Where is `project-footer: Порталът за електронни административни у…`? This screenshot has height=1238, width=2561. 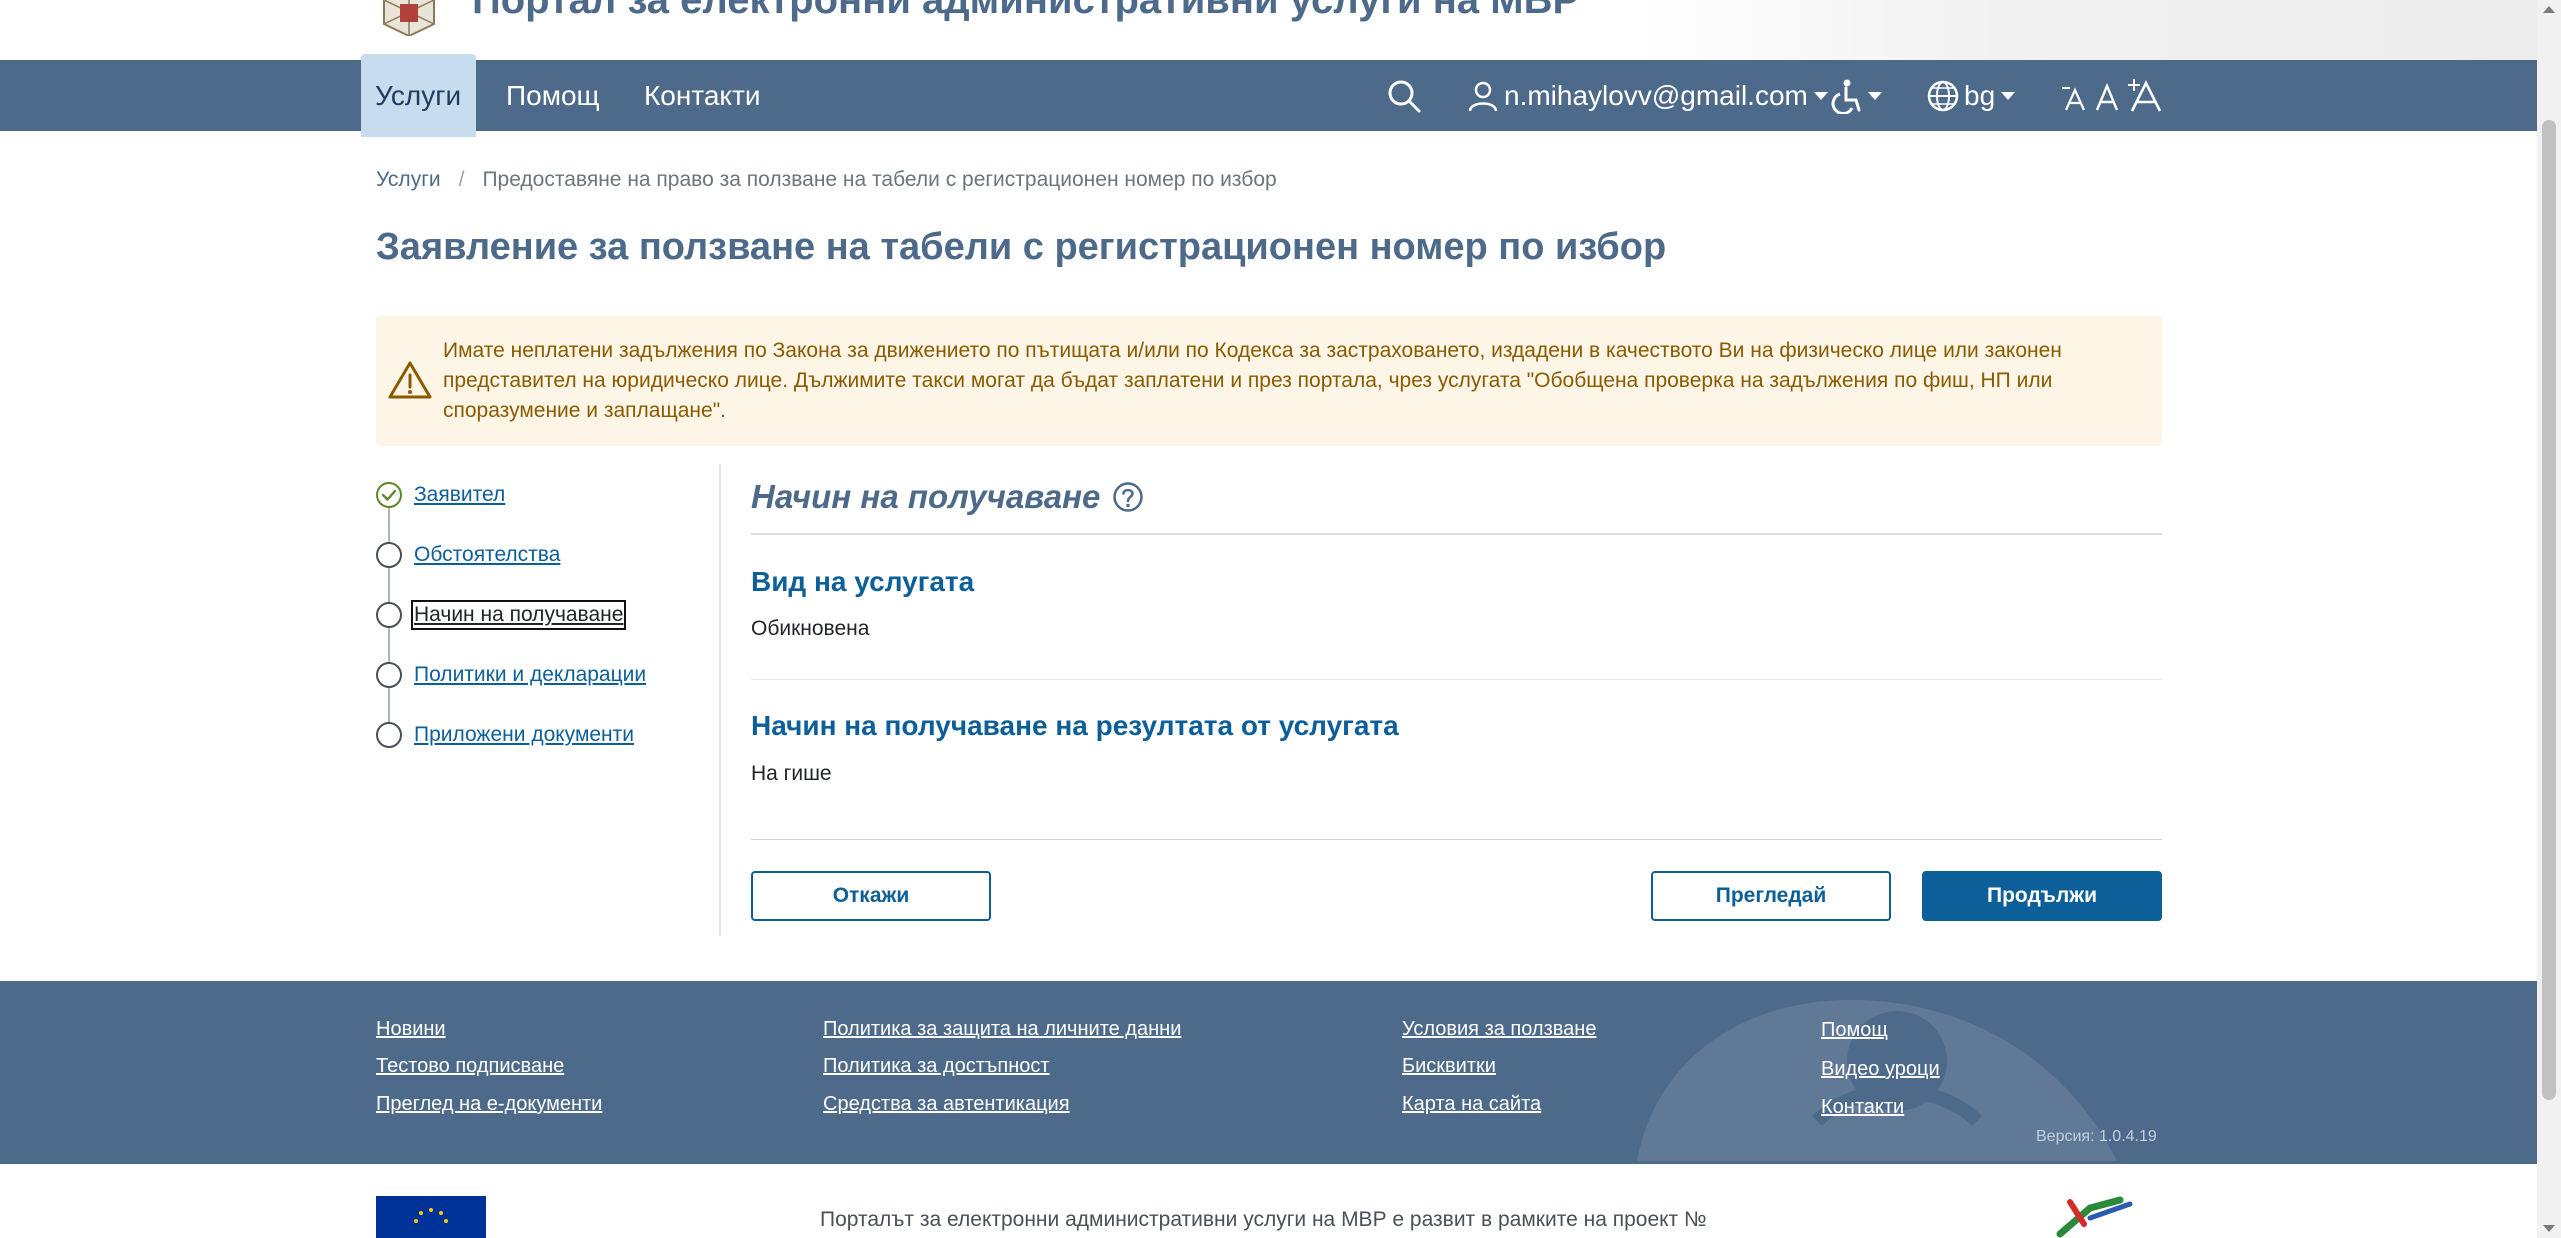
project-footer: Порталът за електронни административни у… is located at coordinates (1268, 1201).